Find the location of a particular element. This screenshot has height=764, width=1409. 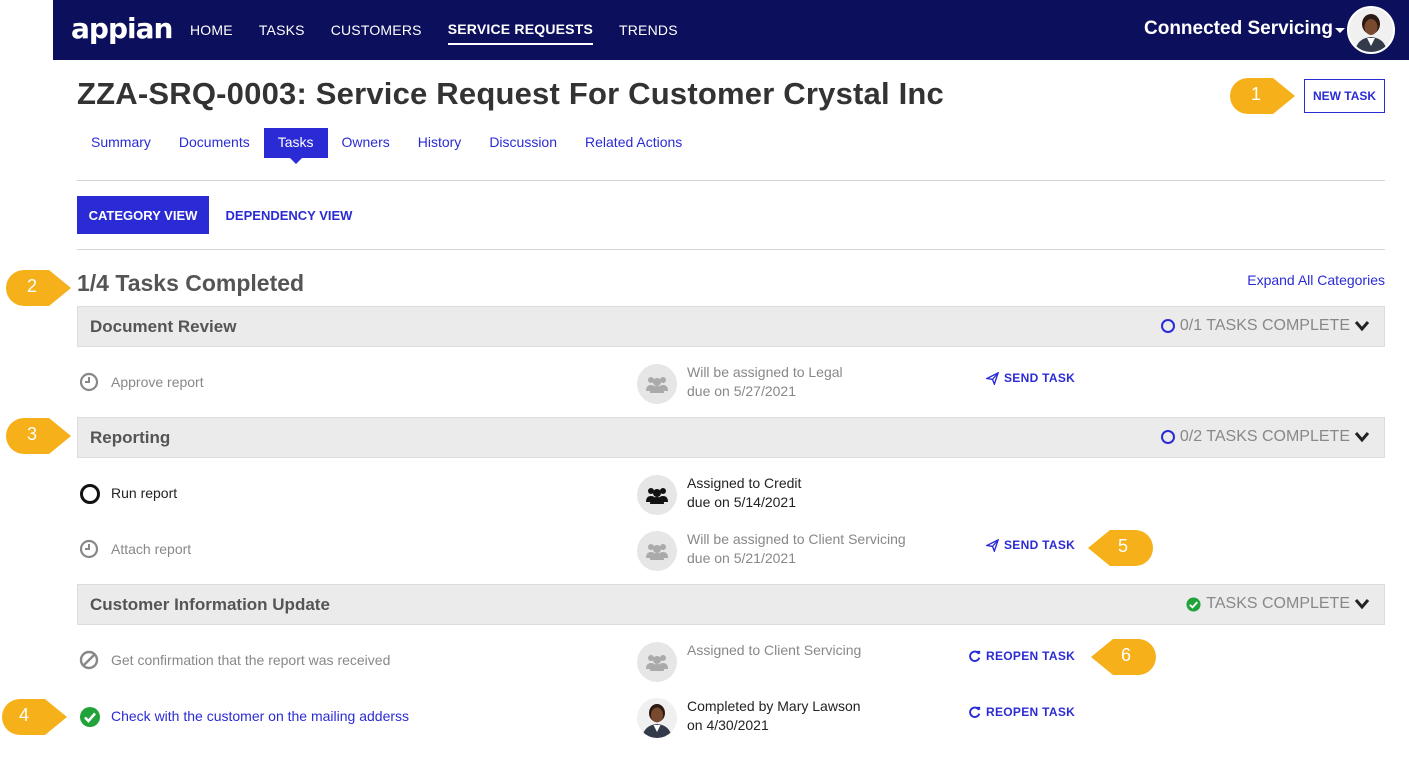

nav-trends: TRENDS is located at coordinates (648, 30).